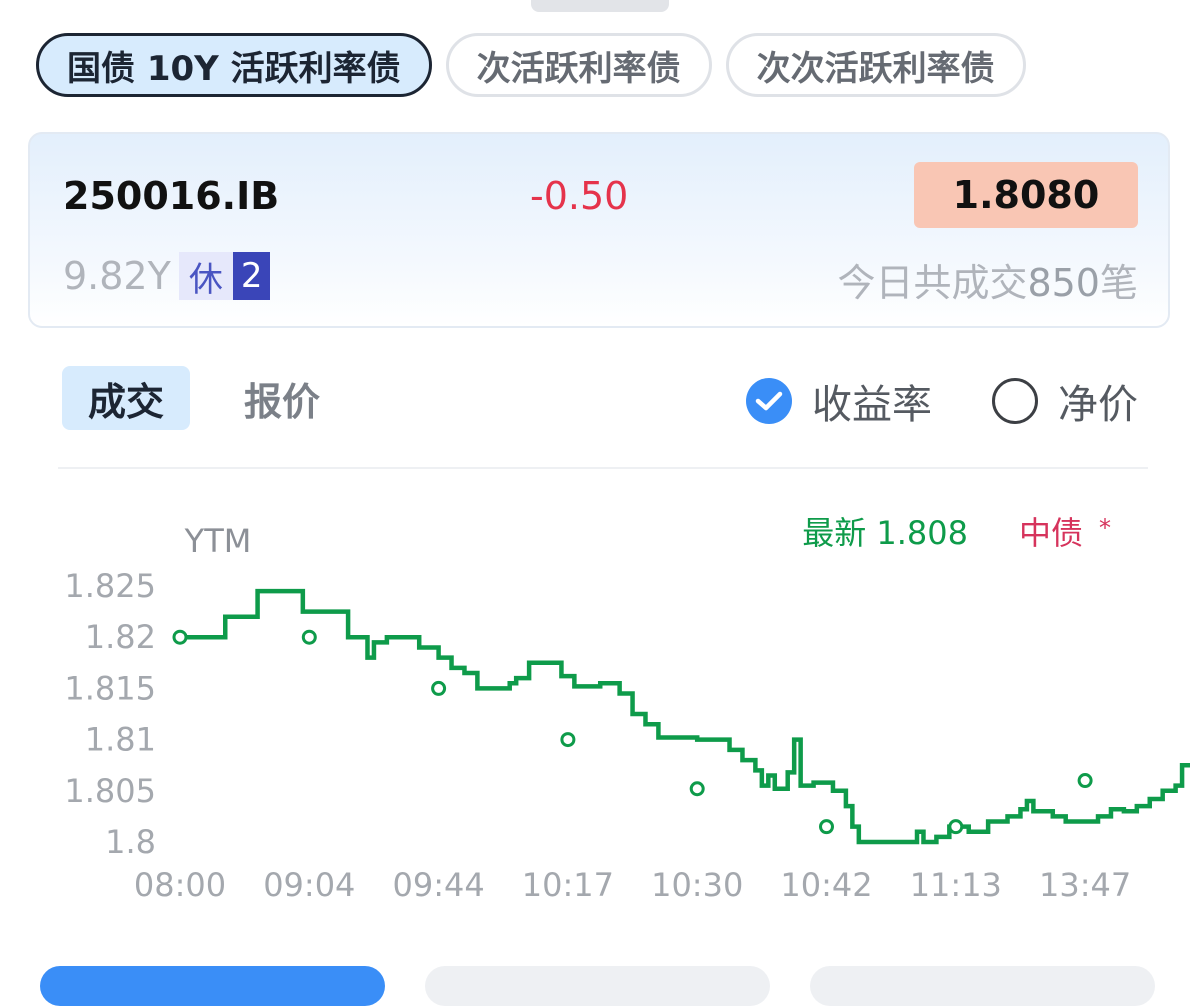  What do you see at coordinates (875, 65) in the screenshot?
I see `tab-sub-sub-active: 次次活跃利率债` at bounding box center [875, 65].